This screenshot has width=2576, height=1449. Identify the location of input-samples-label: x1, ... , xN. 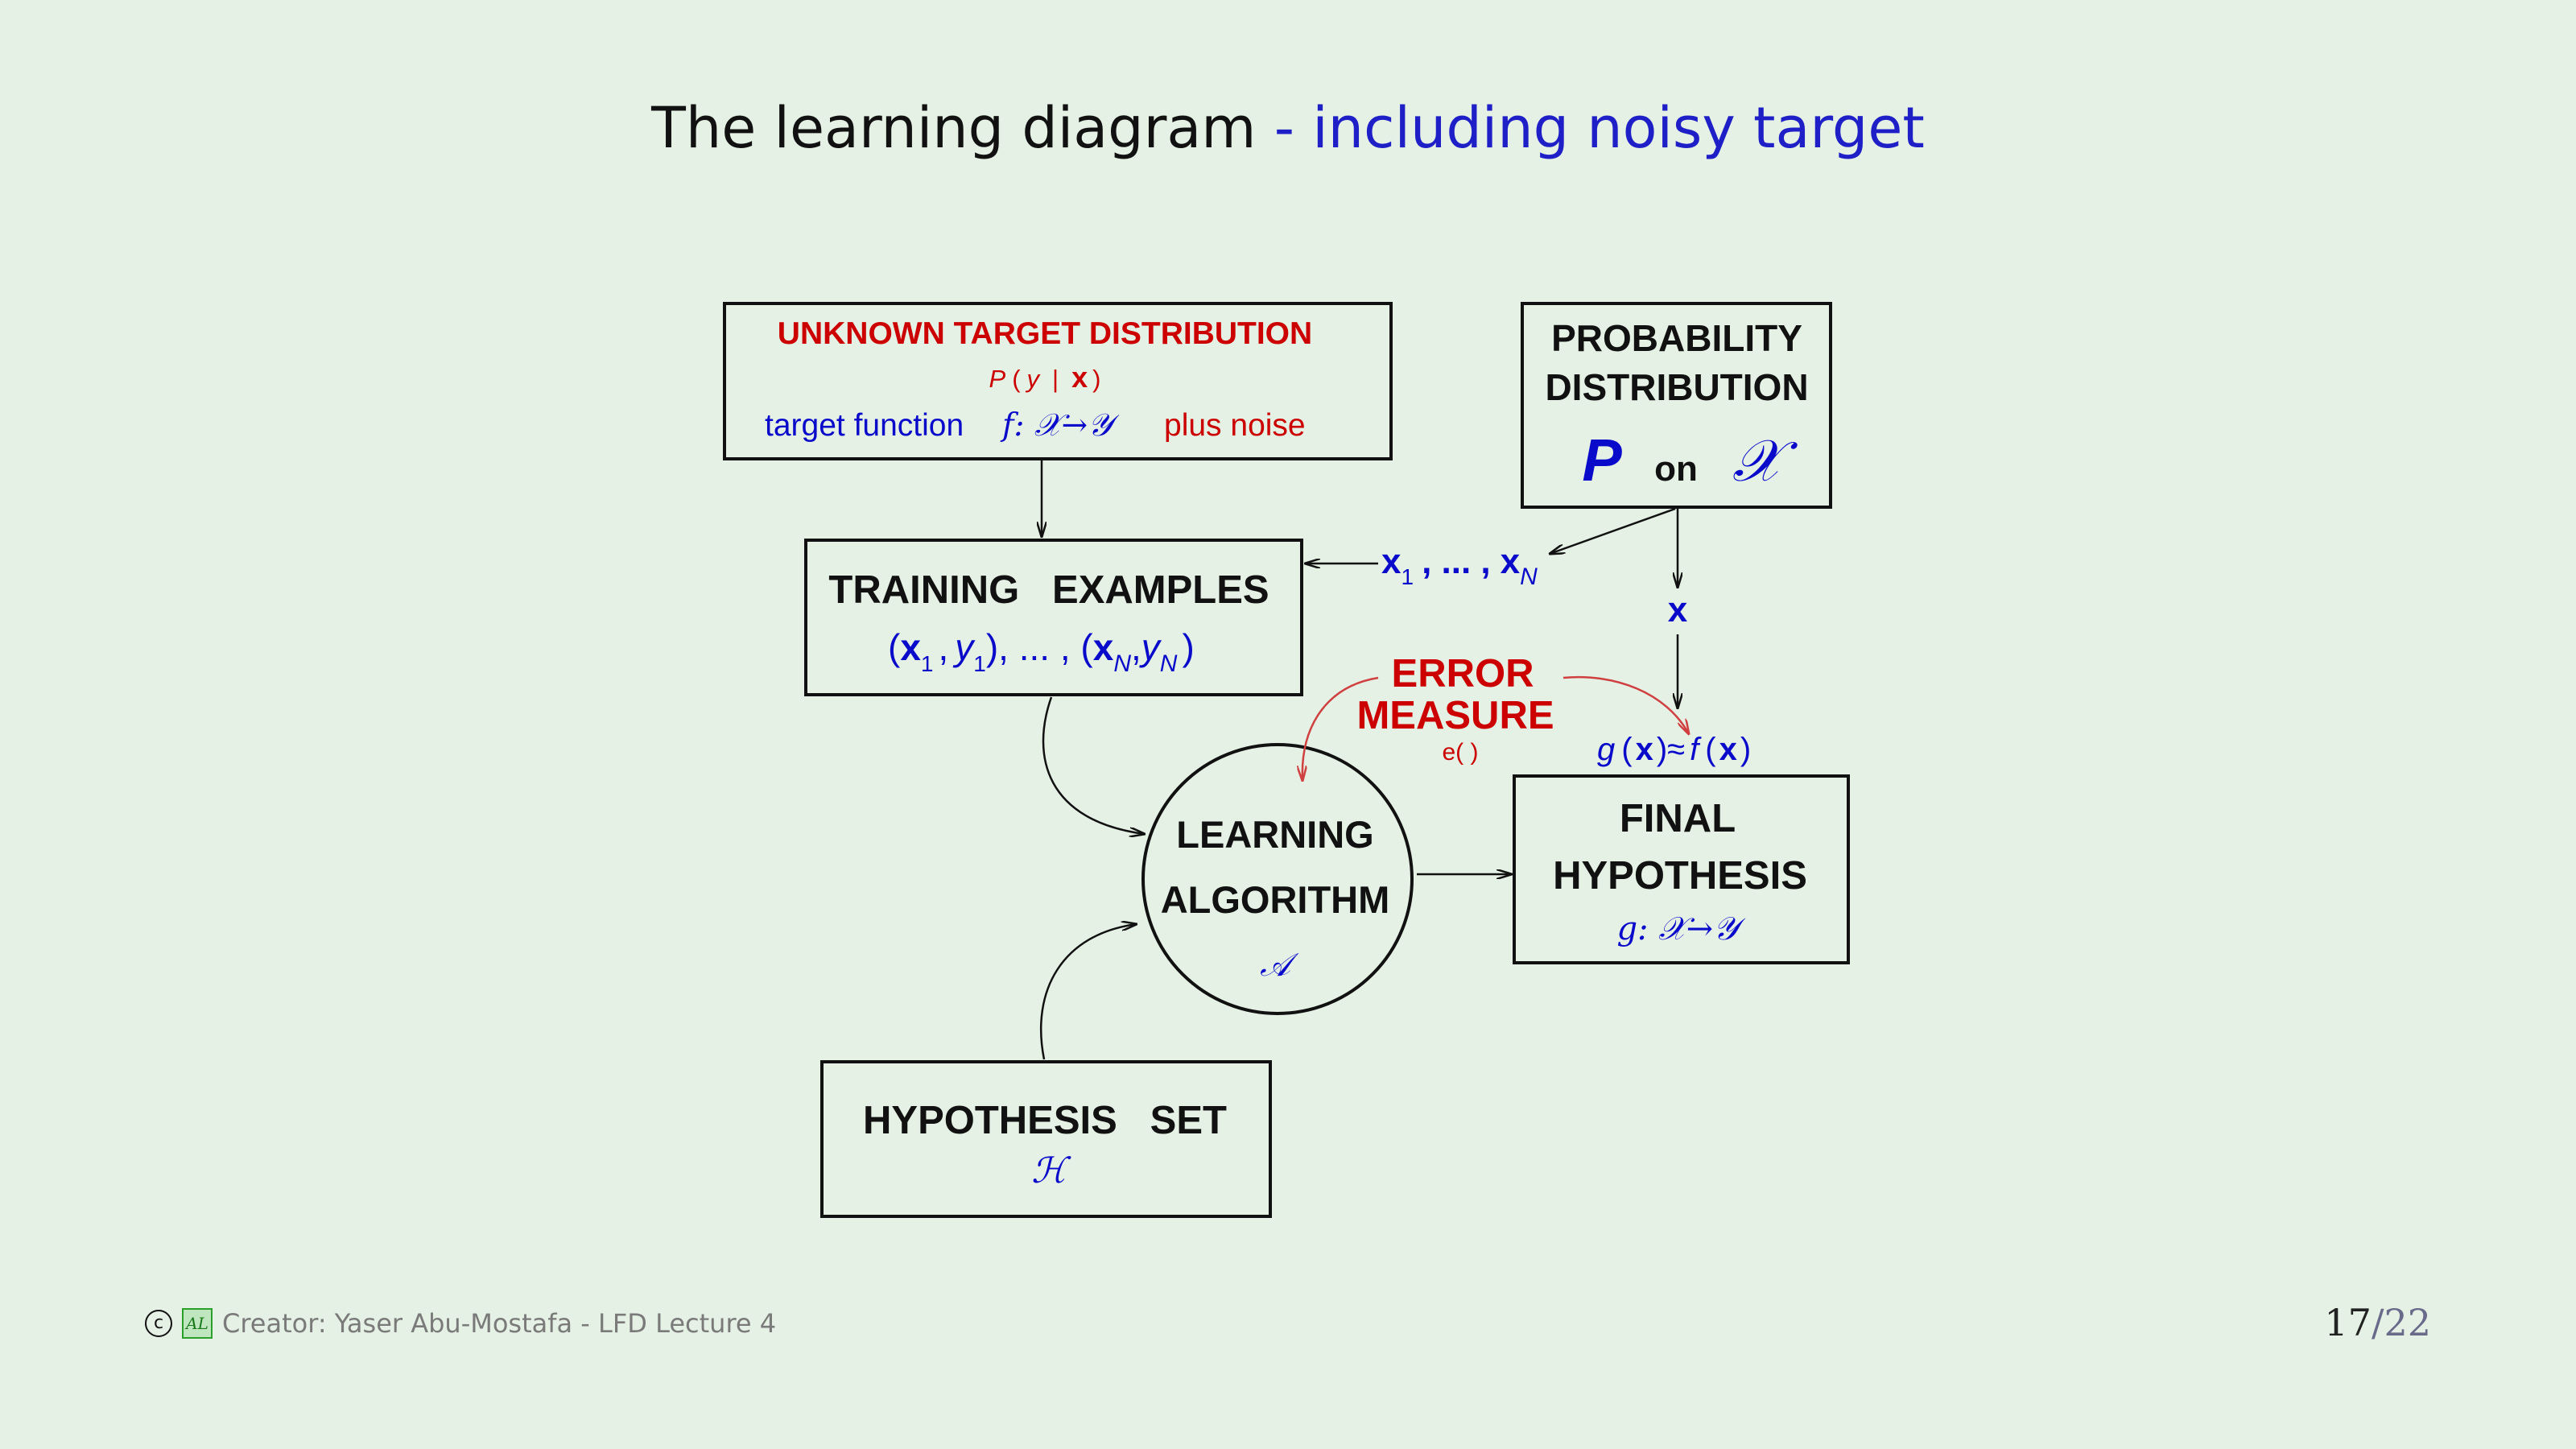
(1459, 566).